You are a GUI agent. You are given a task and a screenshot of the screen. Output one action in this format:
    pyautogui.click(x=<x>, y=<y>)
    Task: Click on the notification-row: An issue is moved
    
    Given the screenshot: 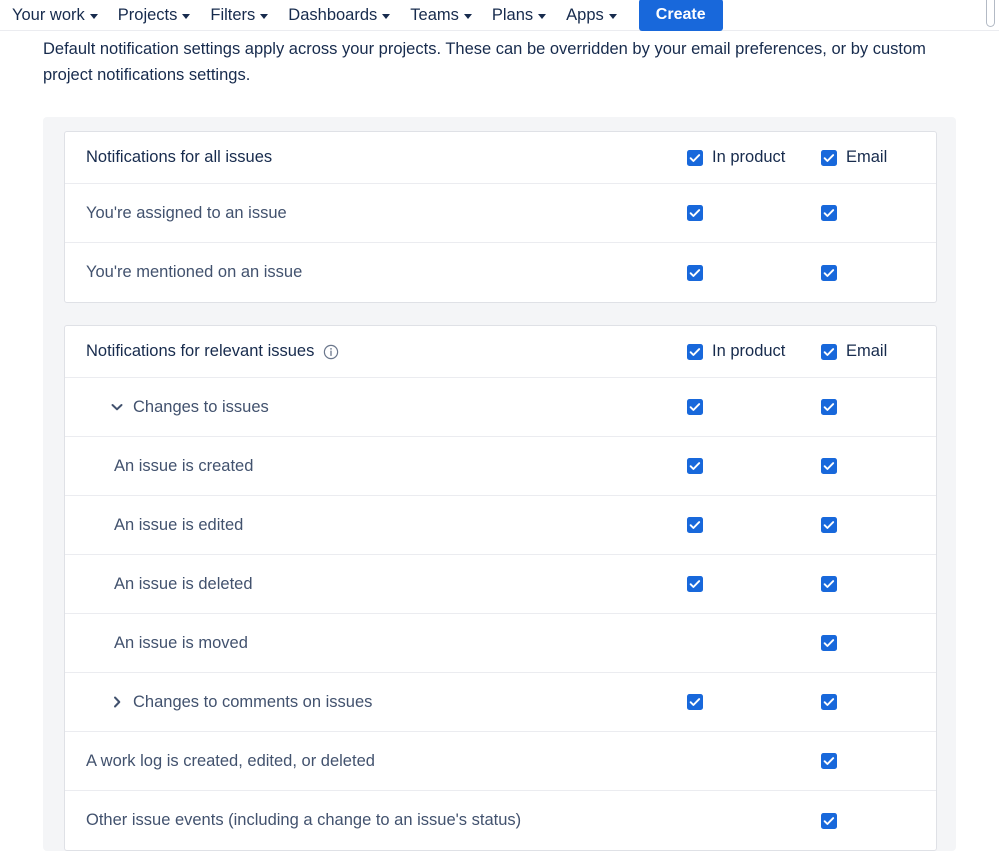 What is the action you would take?
    pyautogui.click(x=500, y=643)
    